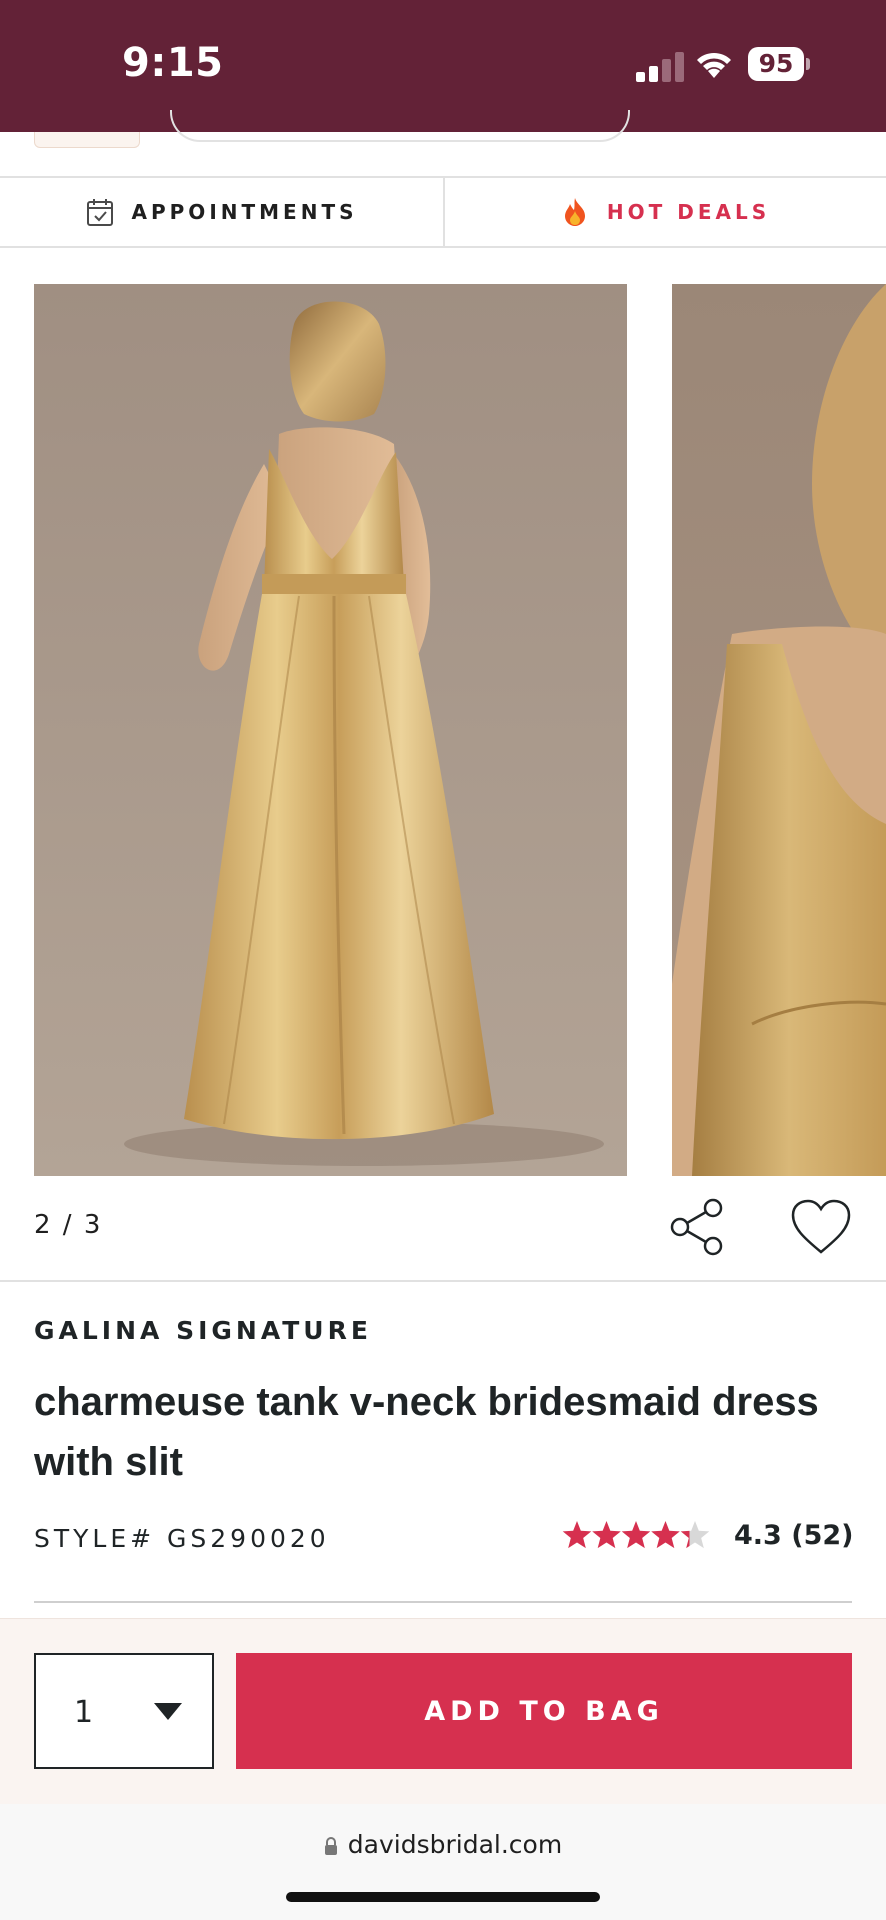  Describe the element at coordinates (443, 1897) in the screenshot. I see `home-indicator` at that location.